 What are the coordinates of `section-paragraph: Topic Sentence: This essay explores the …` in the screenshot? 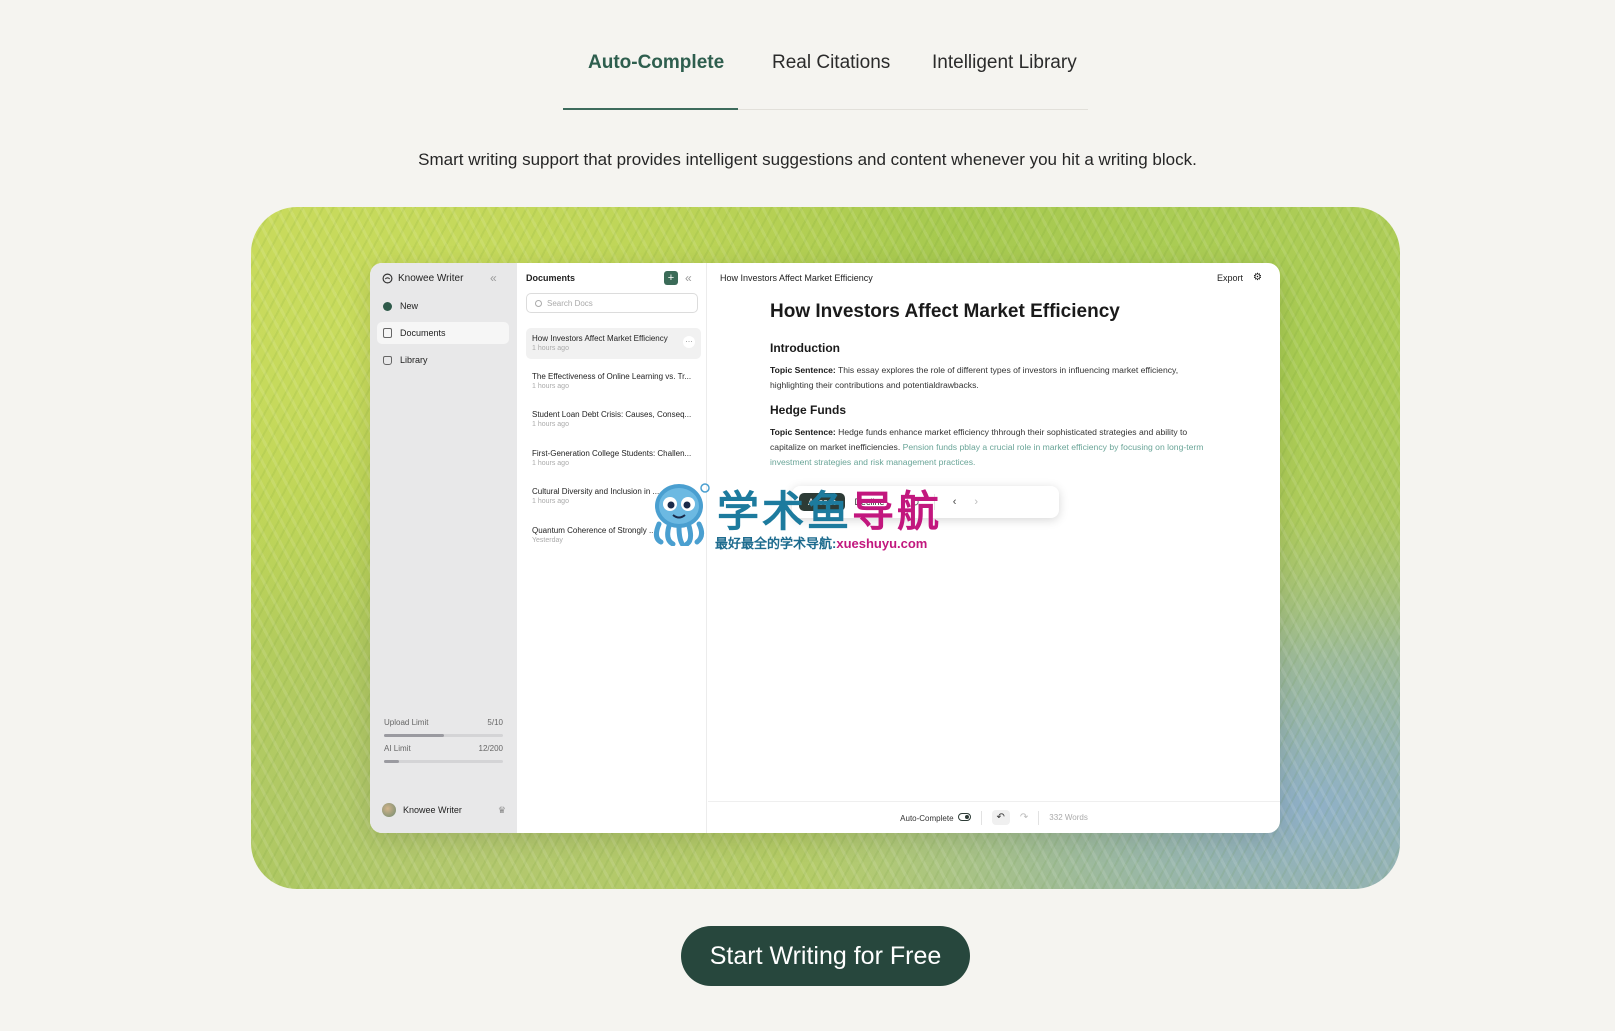 It's located at (990, 378).